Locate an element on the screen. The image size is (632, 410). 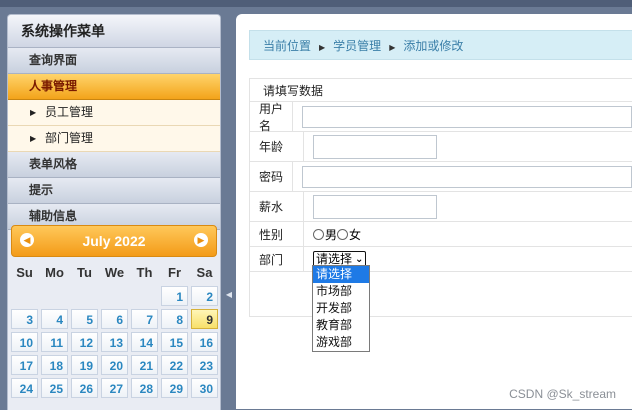
breadcrumb-item: 添加或修改 is located at coordinates (433, 46).